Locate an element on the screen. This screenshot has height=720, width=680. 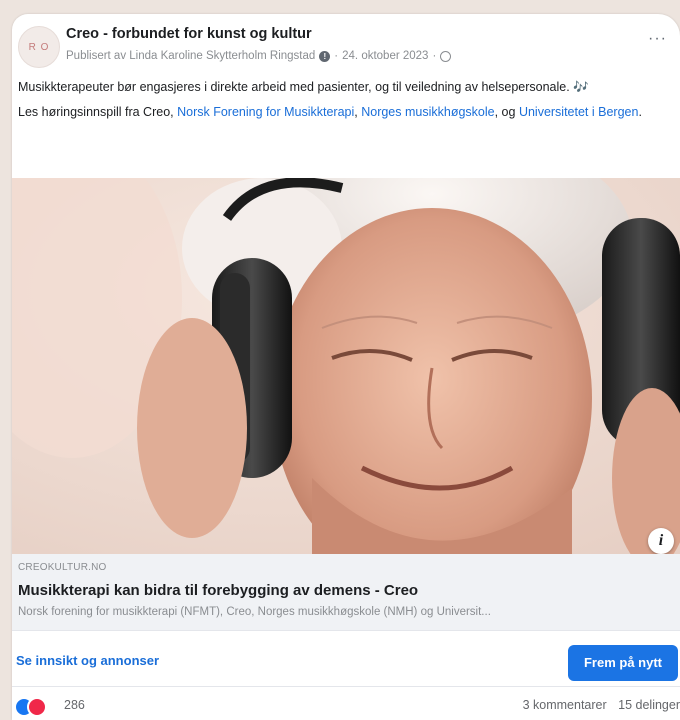
link-nmh: Norges musikkhøgskole is located at coordinates (427, 112).